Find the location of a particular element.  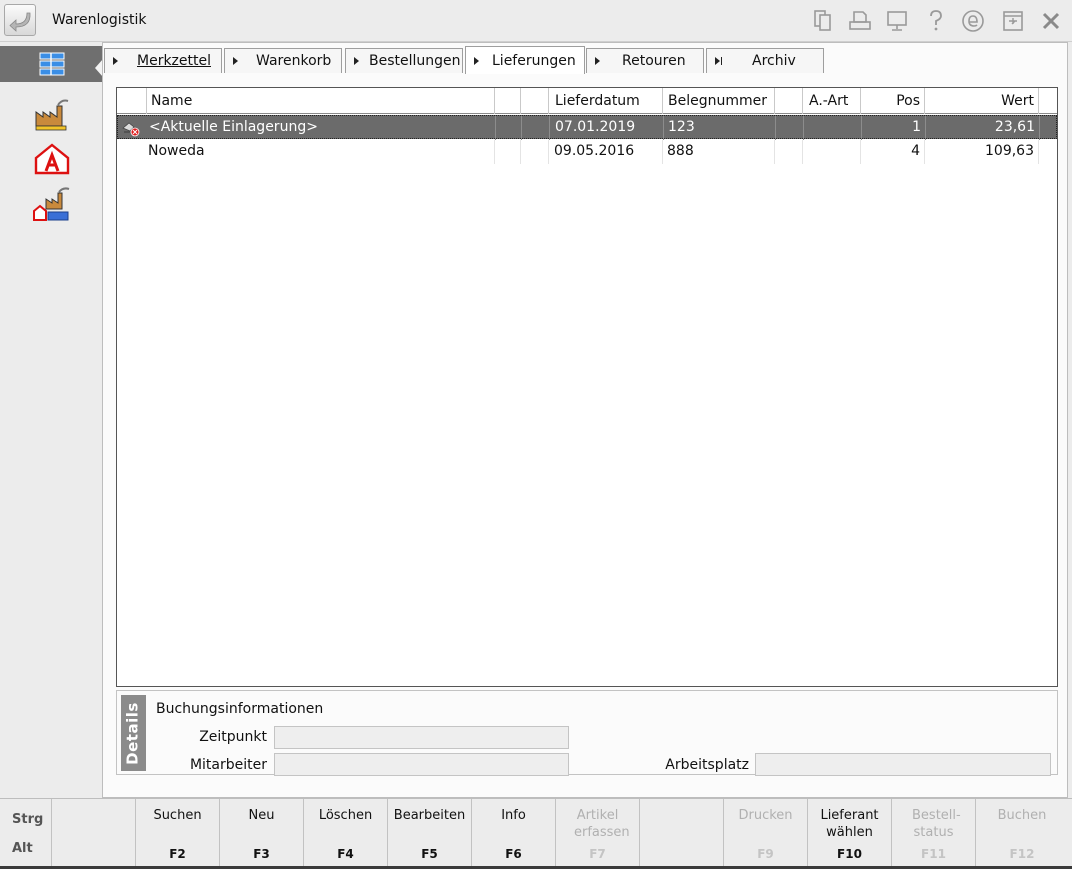

window-title: Warenlogistik is located at coordinates (99, 20).